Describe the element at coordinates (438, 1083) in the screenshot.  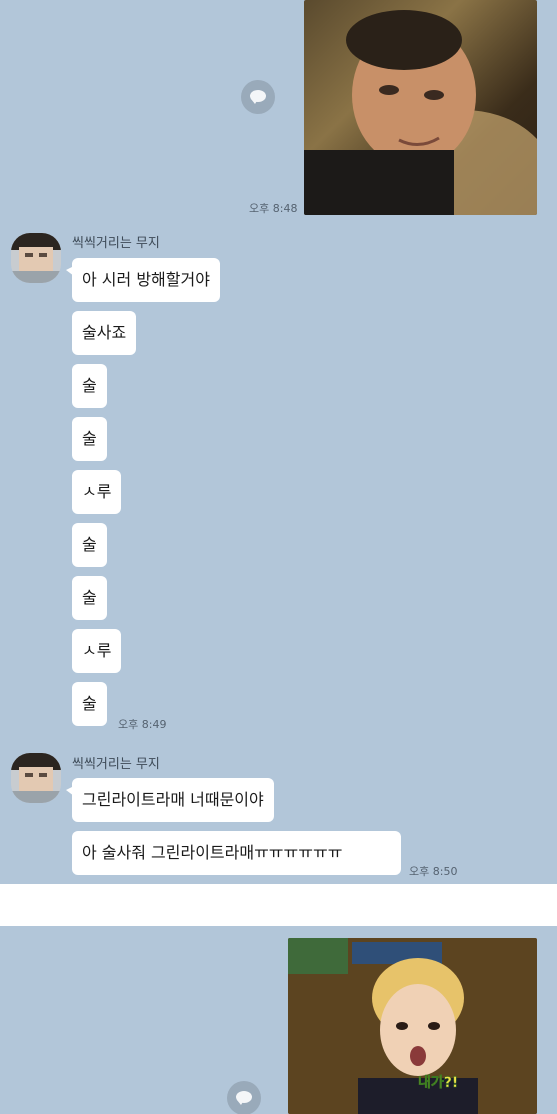
I see `photo-caption: 내가?!` at that location.